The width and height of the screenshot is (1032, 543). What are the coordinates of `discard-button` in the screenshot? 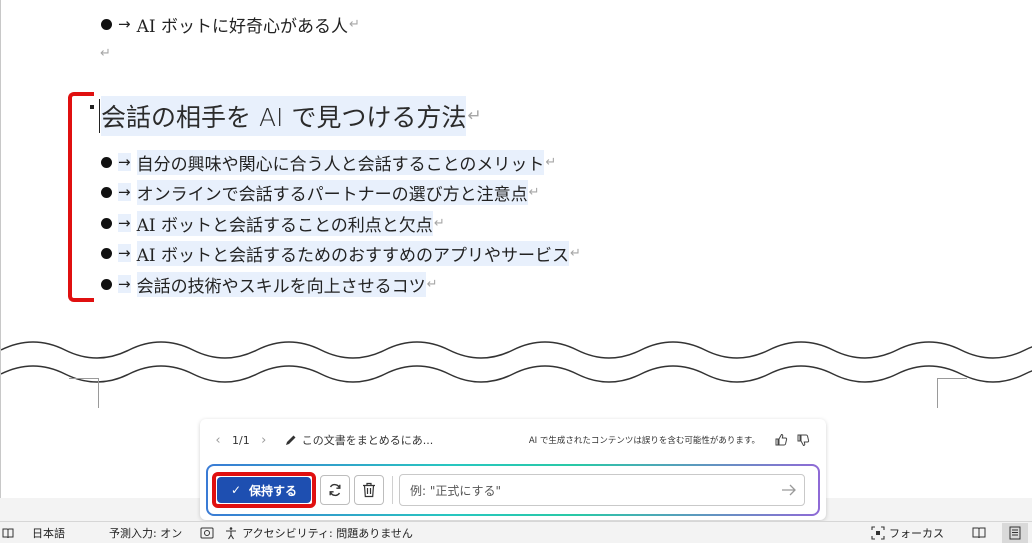 It's located at (369, 490).